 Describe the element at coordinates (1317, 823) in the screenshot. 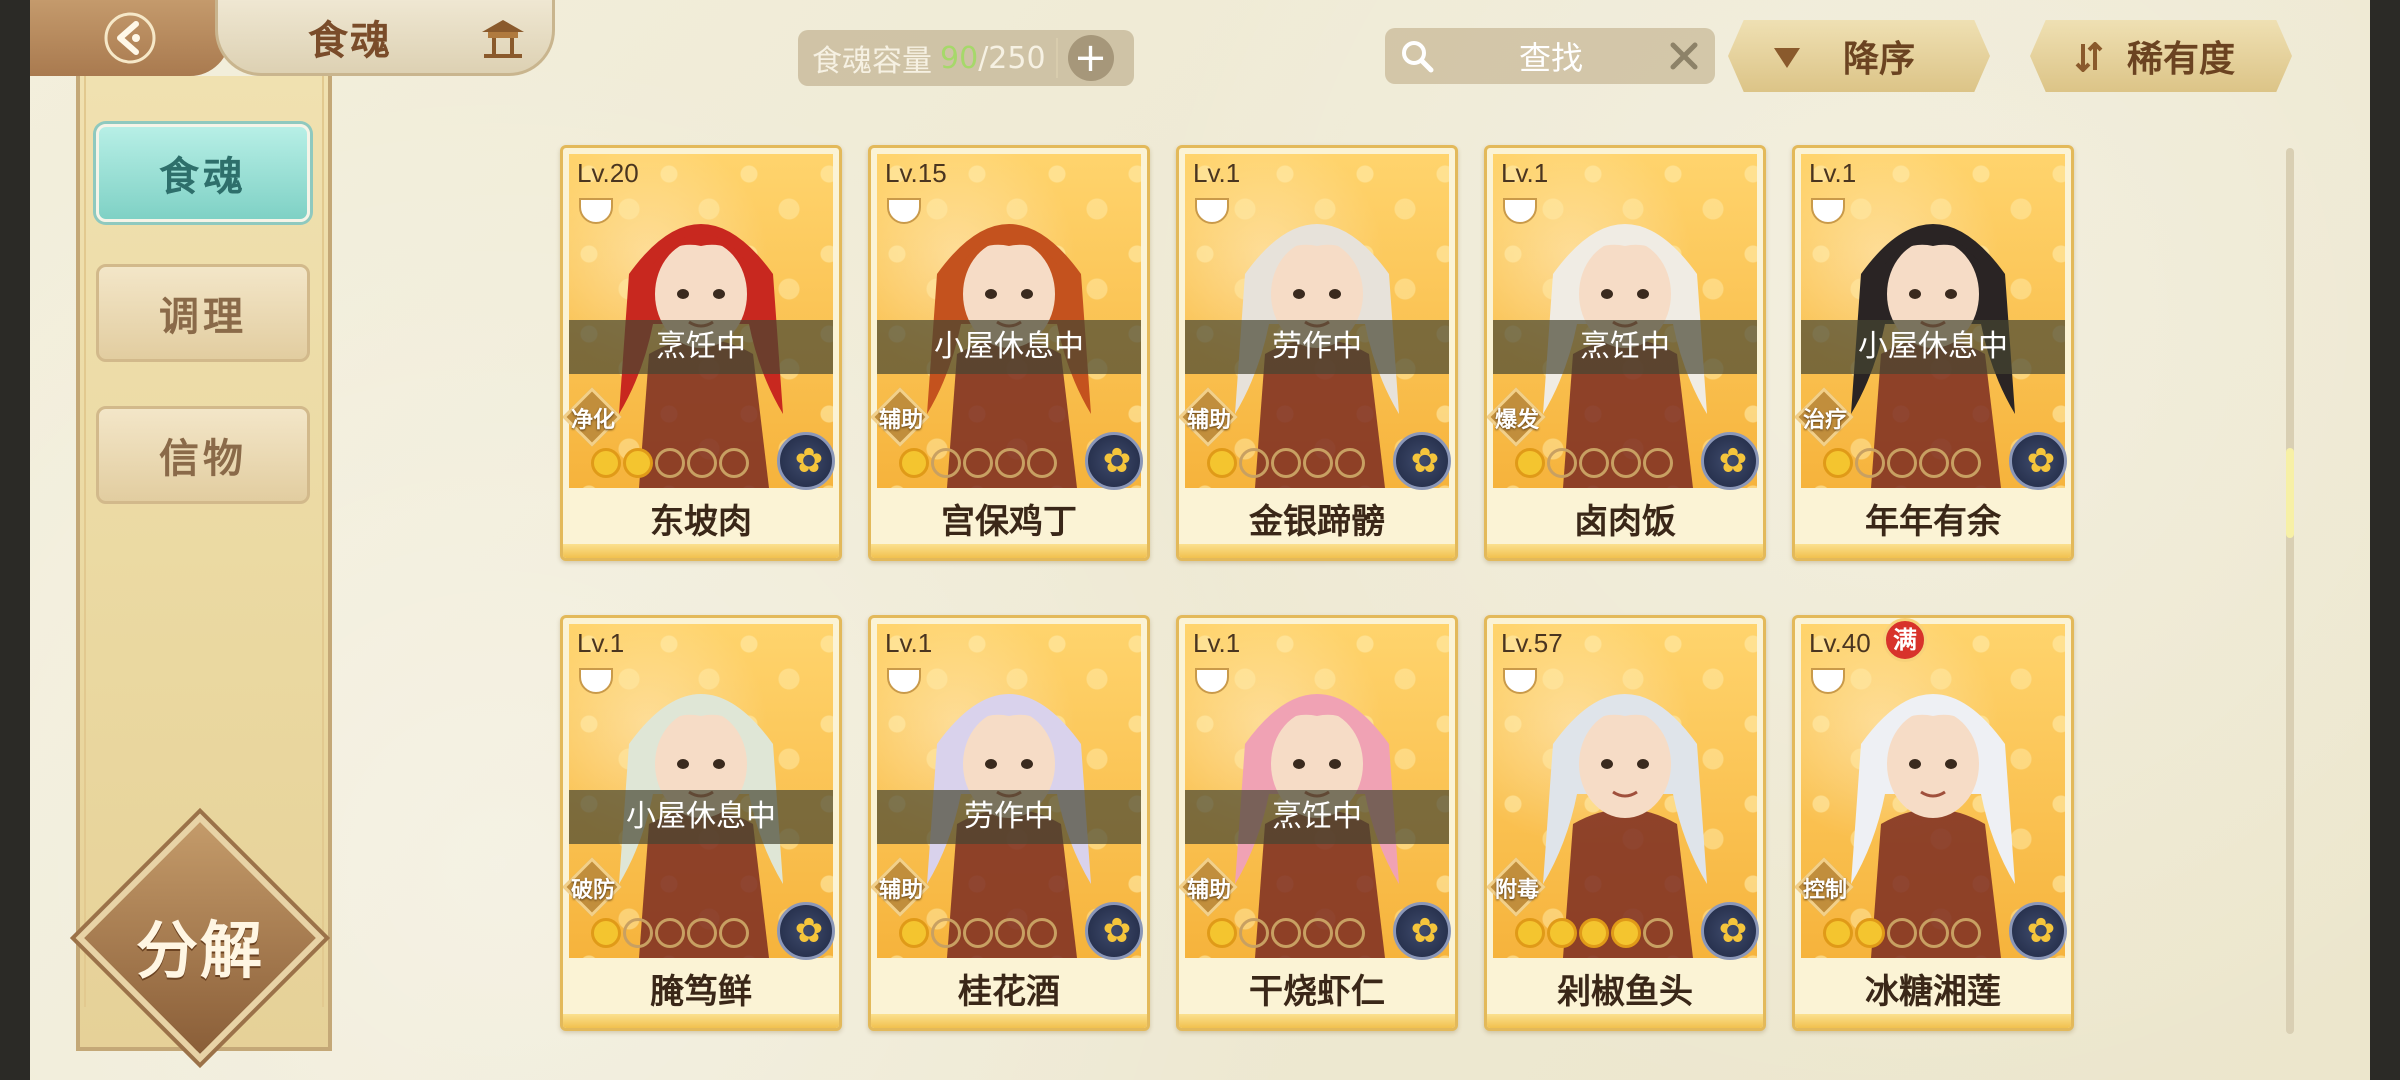

I see `food-soul-card: Lv.1 烹饪中辅助干烧虾仁` at that location.